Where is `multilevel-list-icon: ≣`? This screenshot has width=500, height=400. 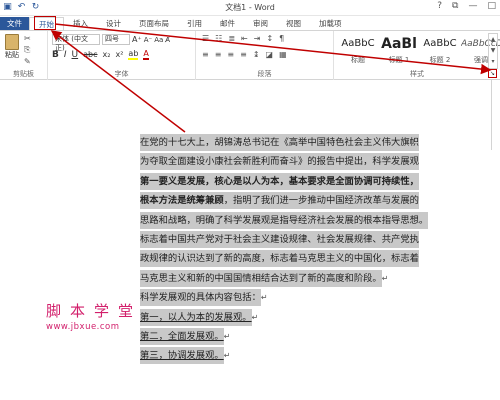
multilevel-list-icon: ≣ is located at coordinates (231, 38).